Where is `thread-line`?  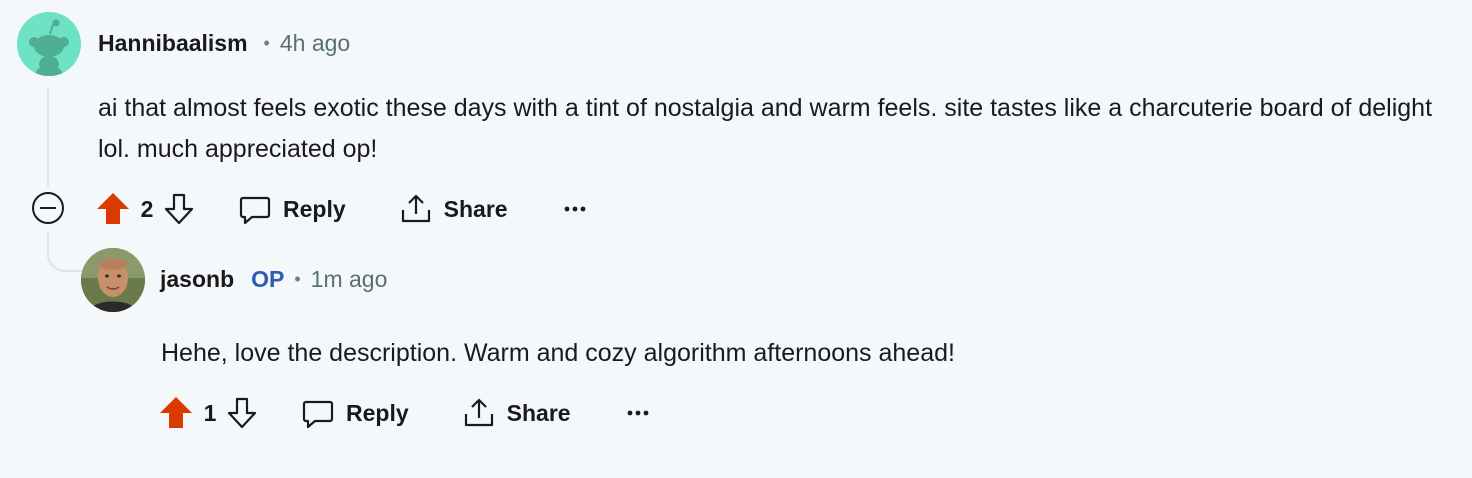 thread-line is located at coordinates (48, 137).